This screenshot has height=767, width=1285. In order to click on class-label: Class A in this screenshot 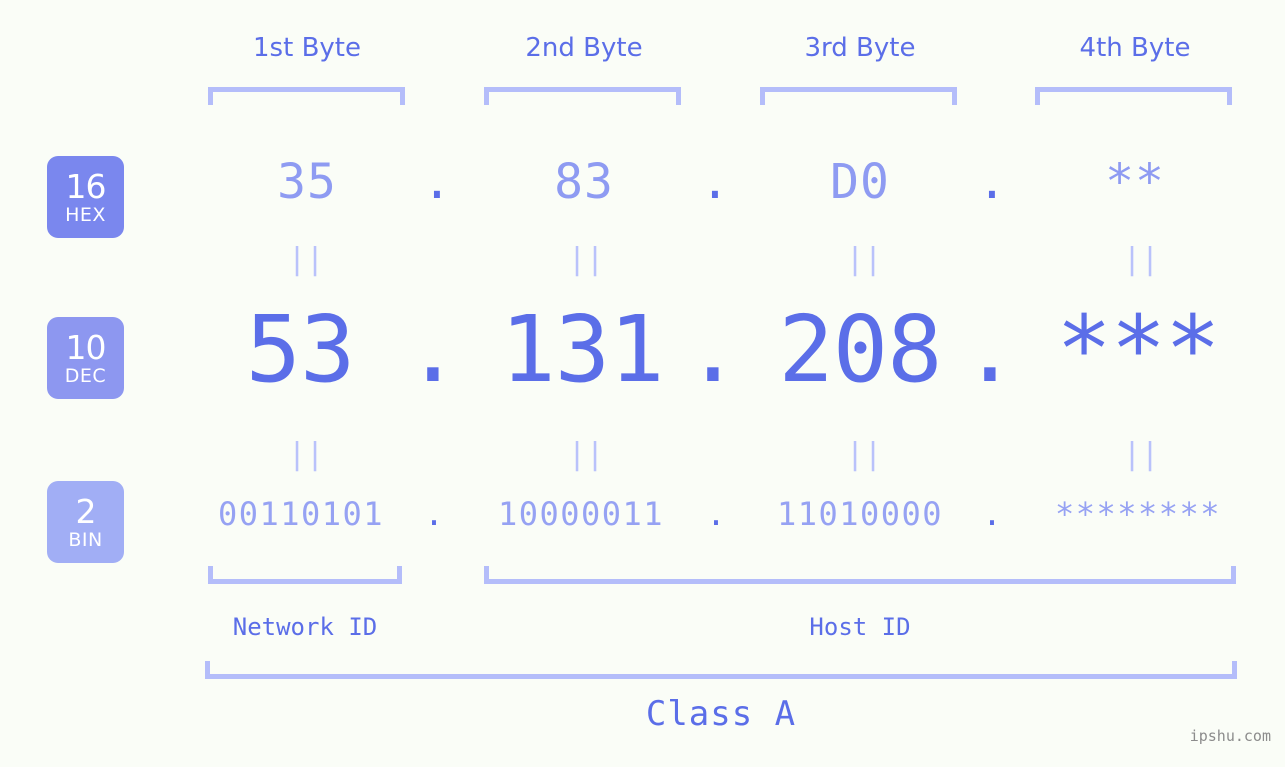, I will do `click(721, 714)`.